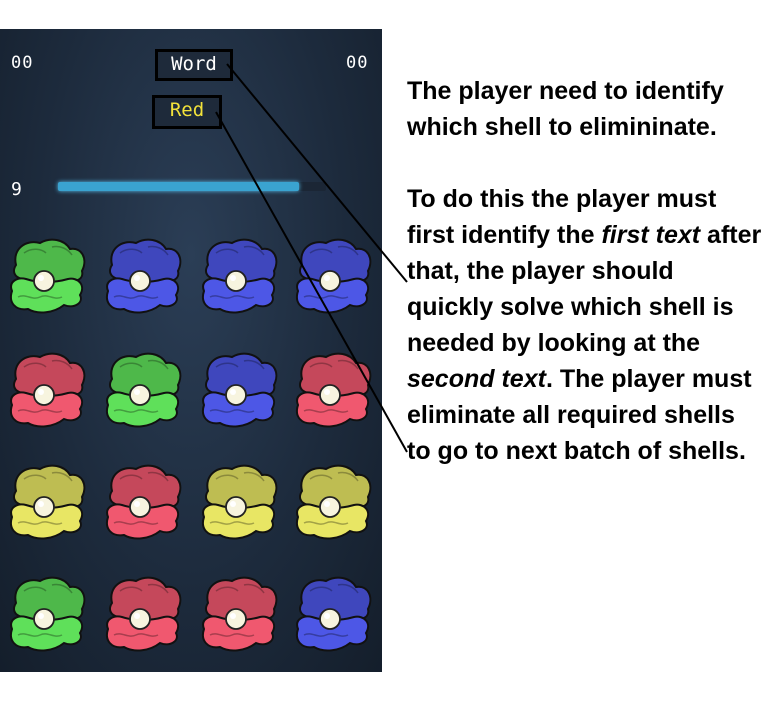 This screenshot has width=768, height=715. I want to click on timer-bar-fill, so click(179, 186).